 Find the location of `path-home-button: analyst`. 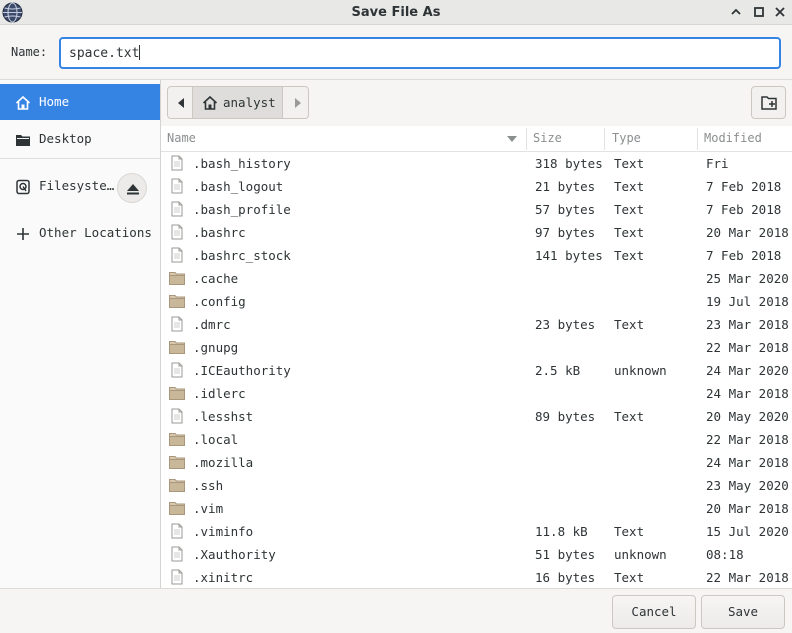

path-home-button: analyst is located at coordinates (237, 102).